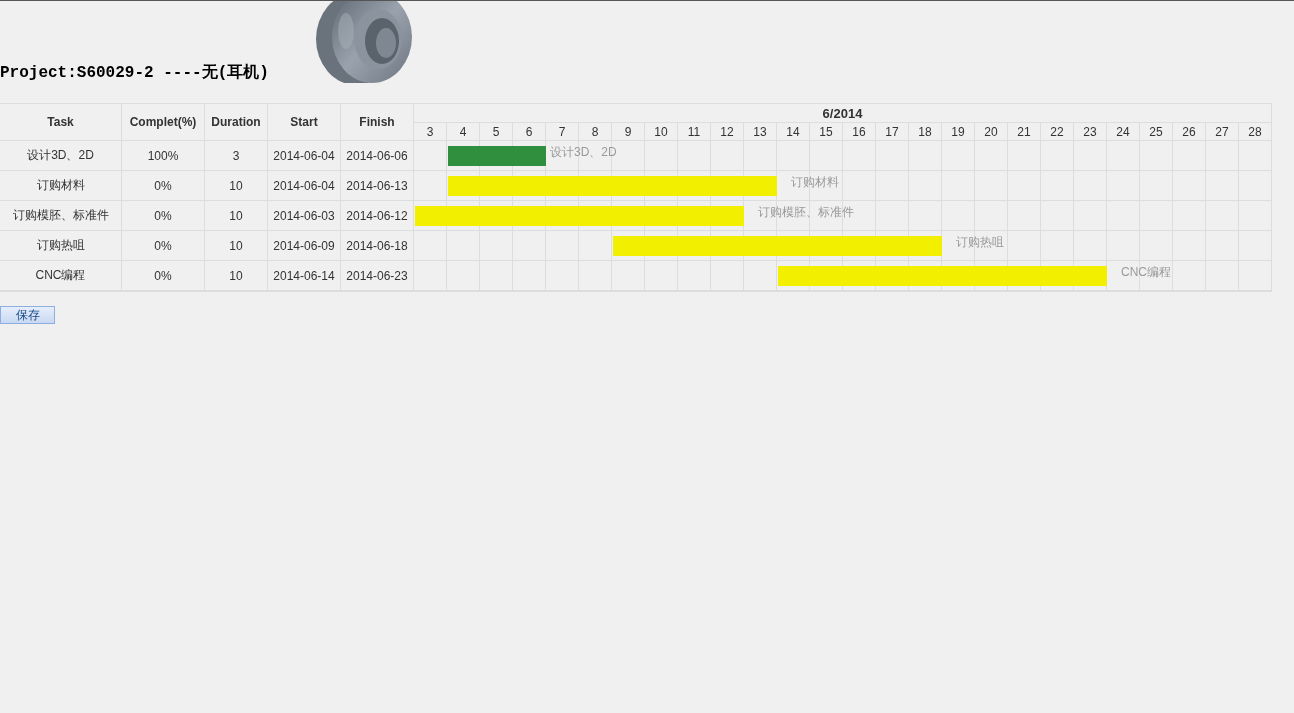 This screenshot has height=713, width=1294. I want to click on table-cell: 2014-06-13, so click(377, 186).